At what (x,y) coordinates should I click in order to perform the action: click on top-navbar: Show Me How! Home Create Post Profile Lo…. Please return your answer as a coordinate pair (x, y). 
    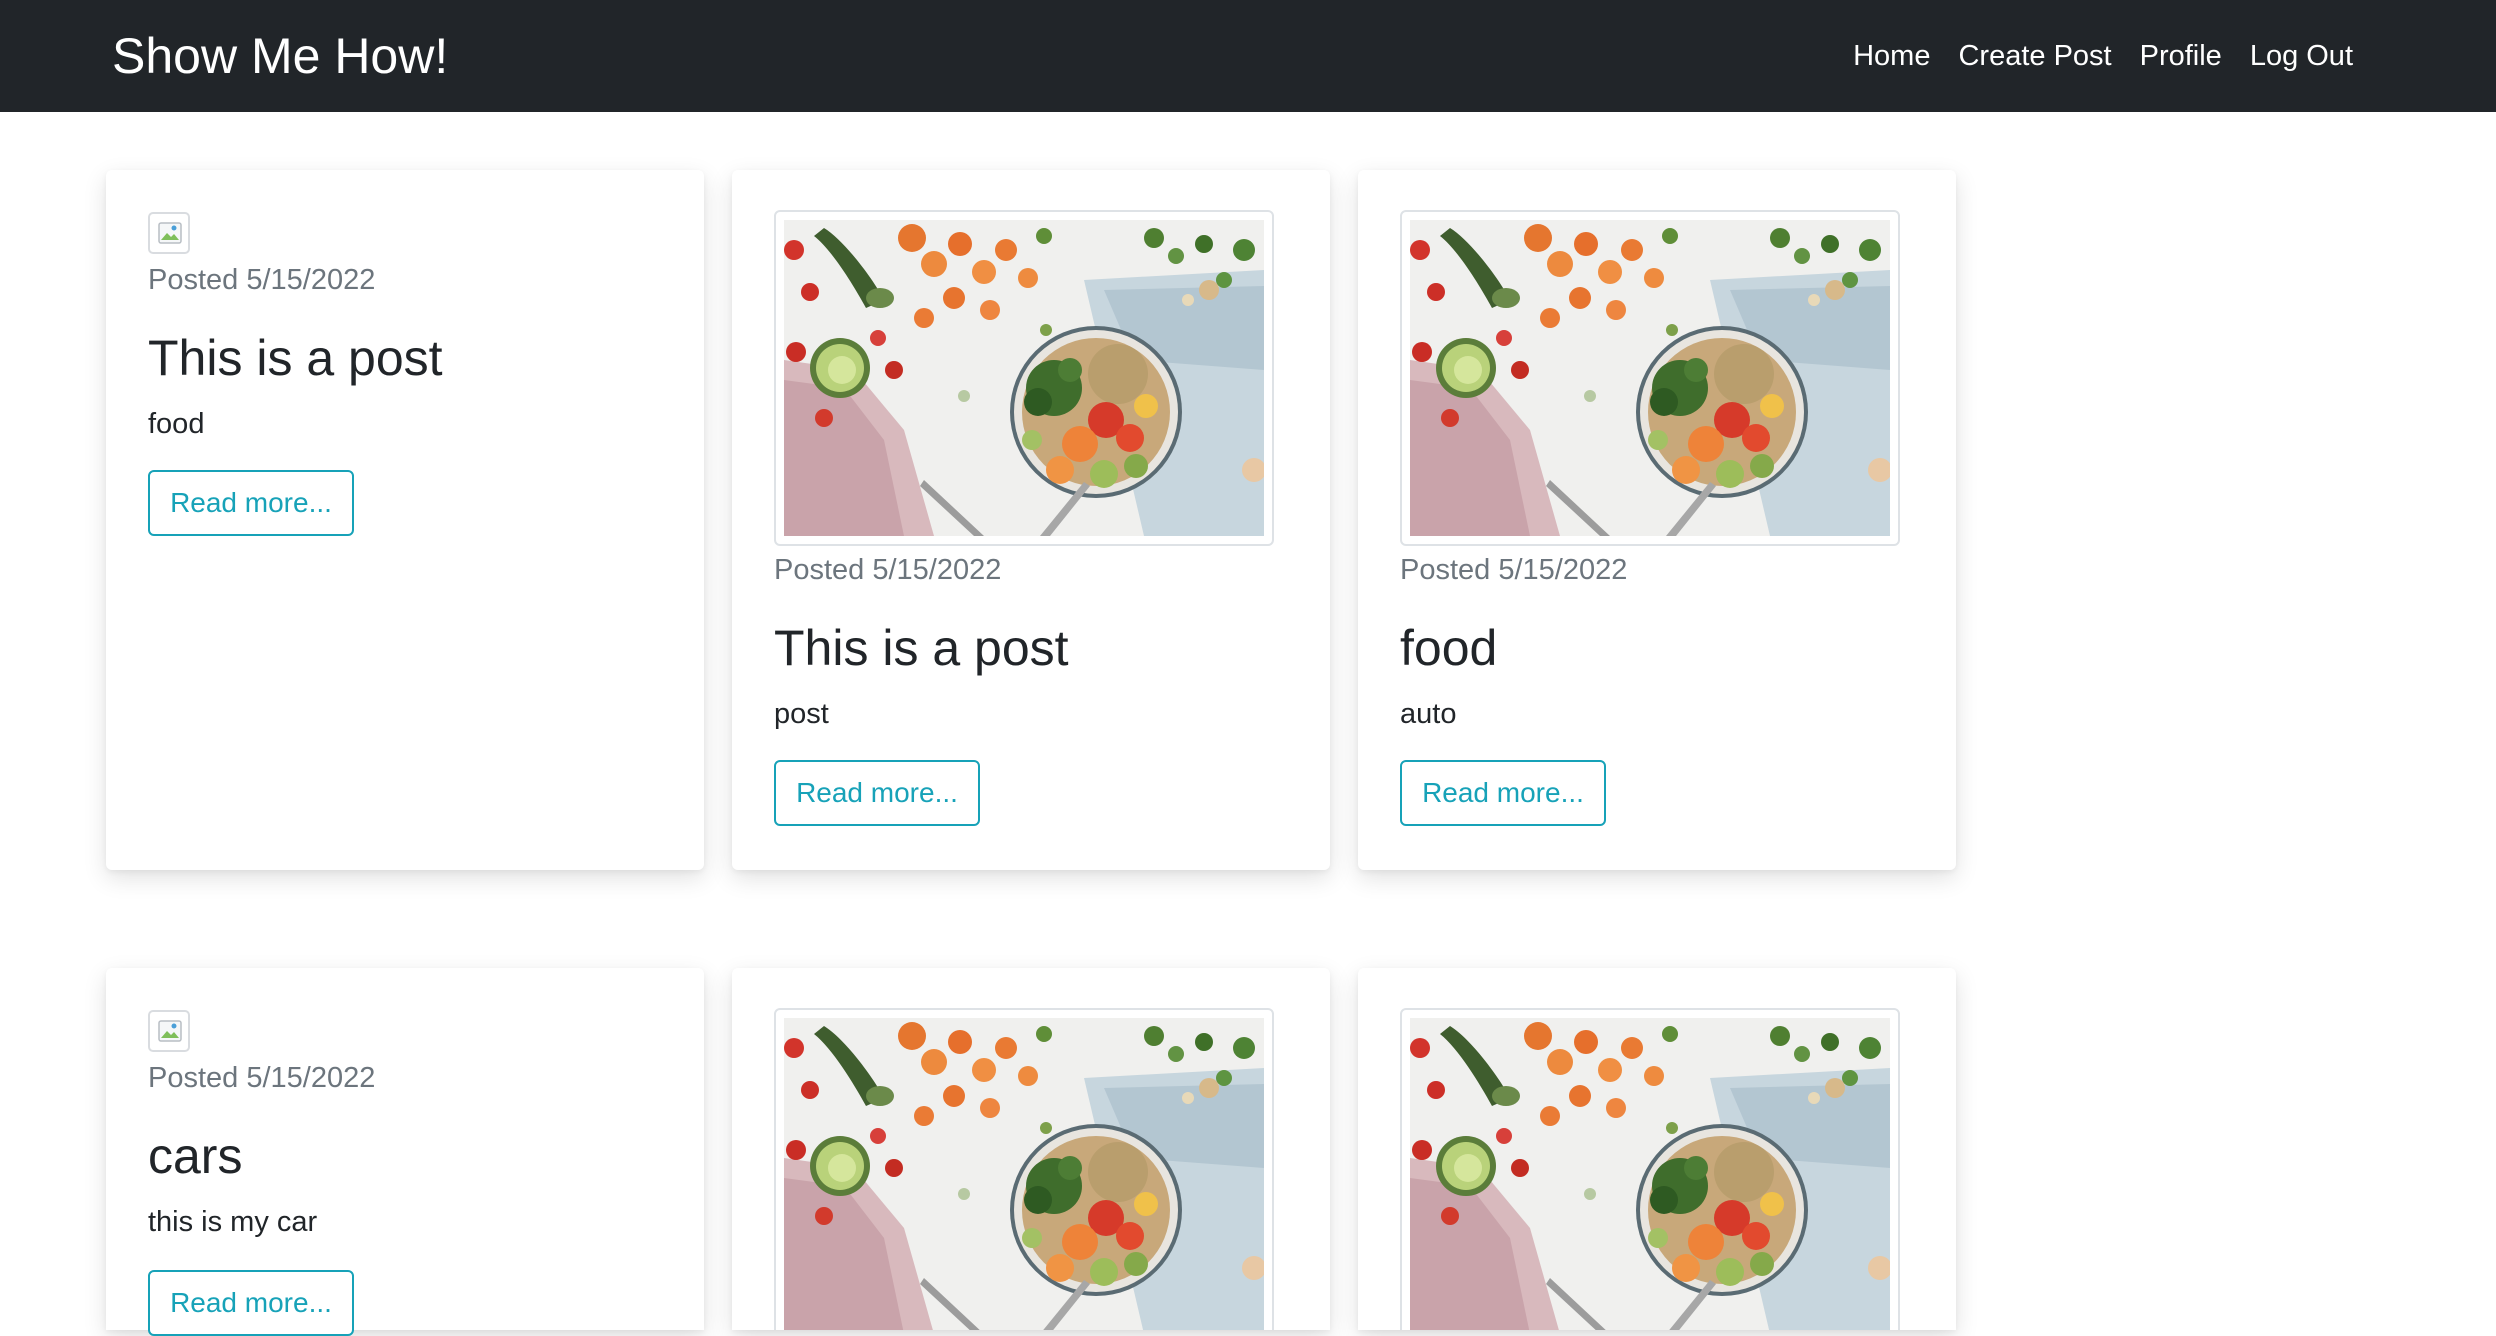
    Looking at the image, I should click on (1248, 56).